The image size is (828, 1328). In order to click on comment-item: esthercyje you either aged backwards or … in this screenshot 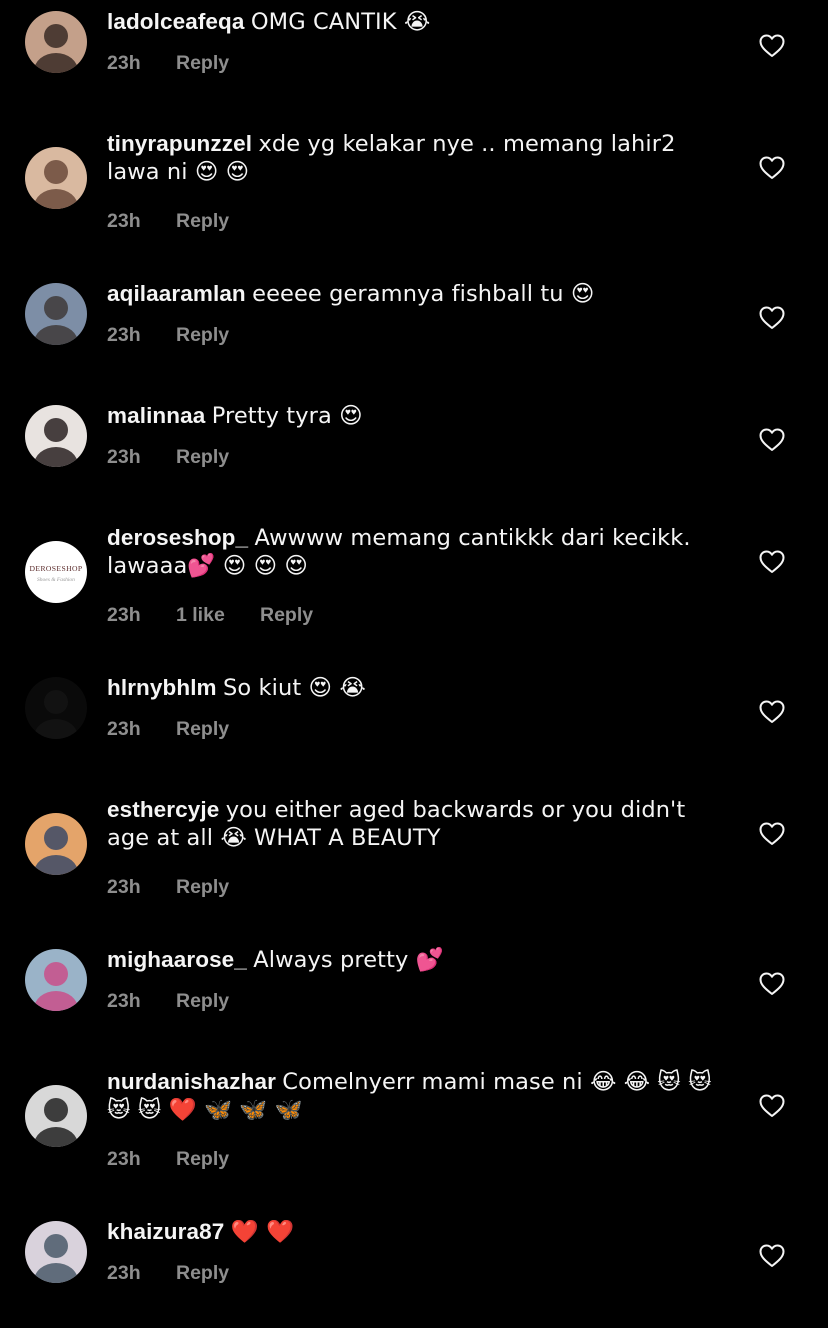, I will do `click(414, 851)`.